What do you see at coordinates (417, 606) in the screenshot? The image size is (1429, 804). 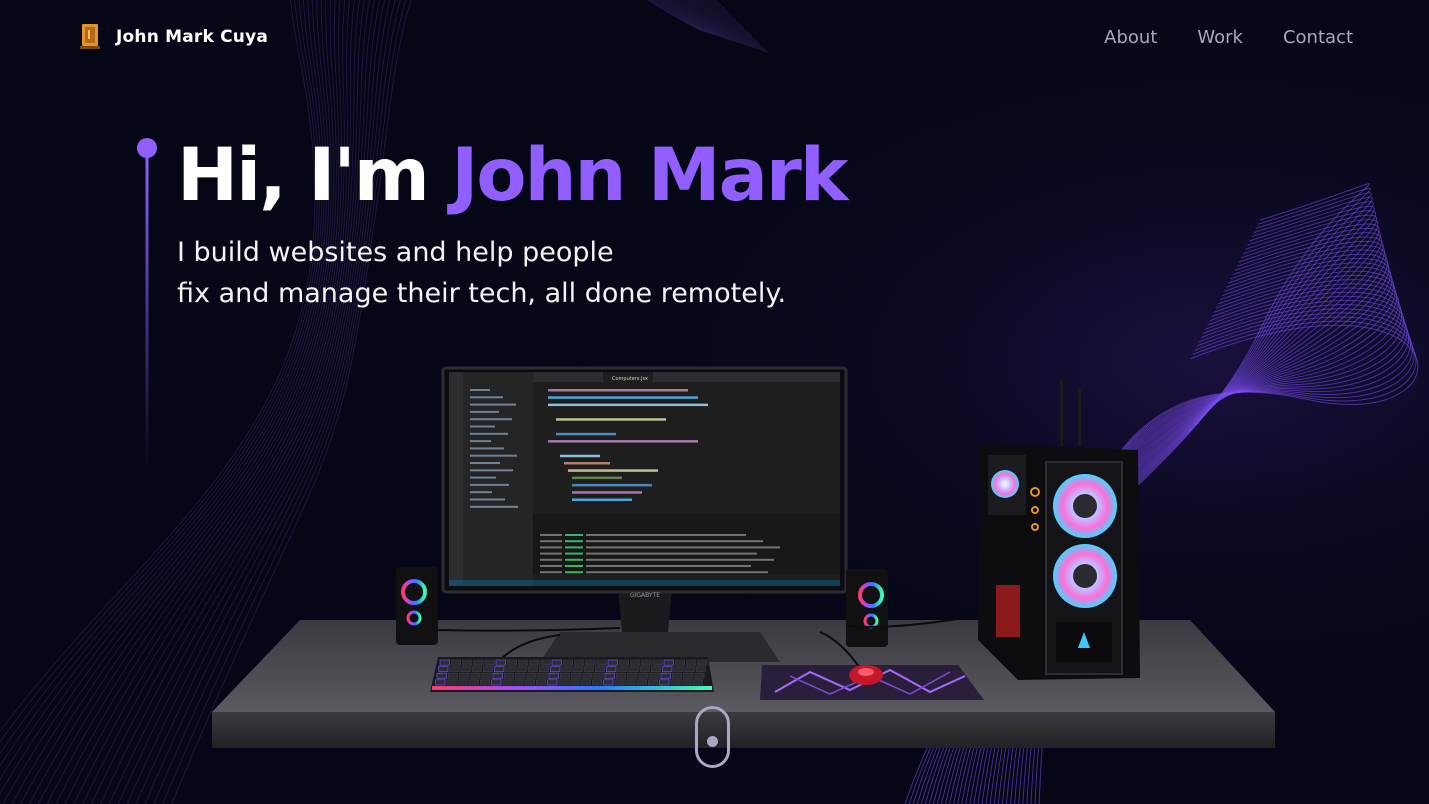 I see `speaker-left` at bounding box center [417, 606].